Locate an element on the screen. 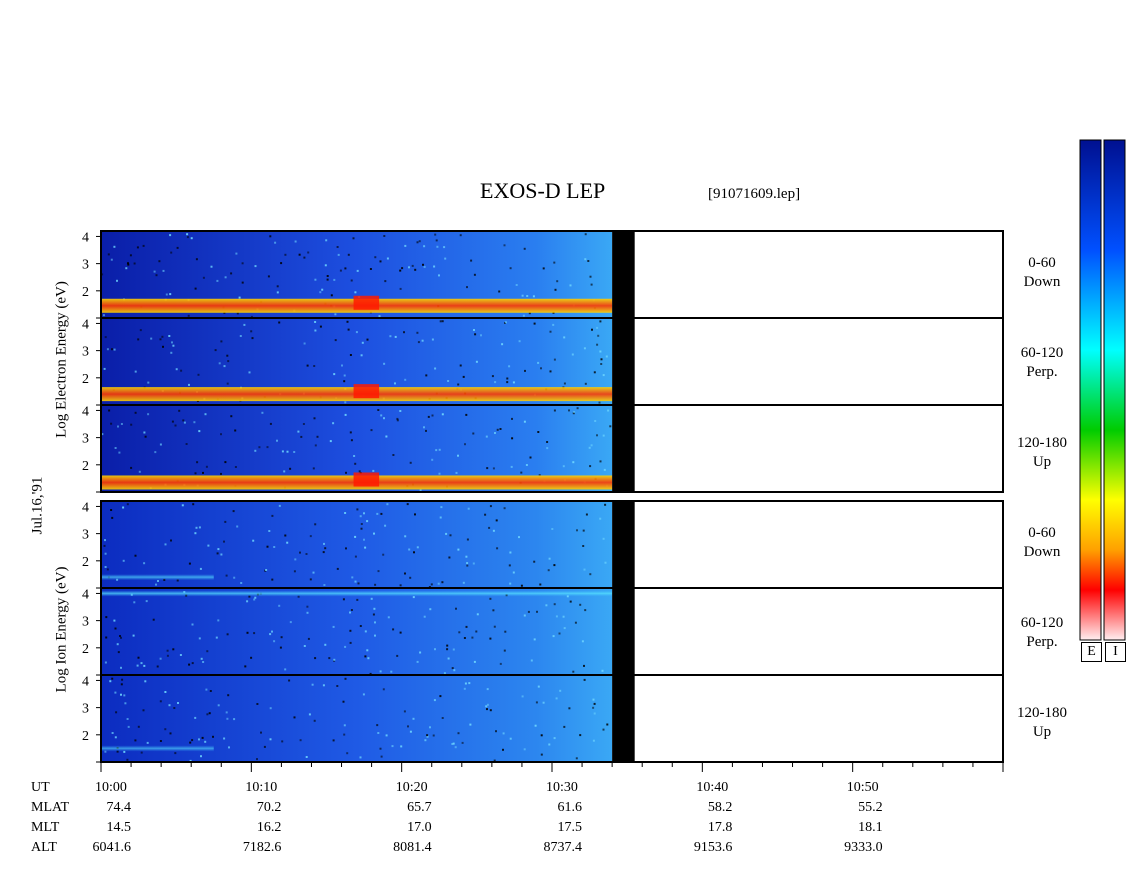 The height and width of the screenshot is (875, 1130). y-tick-label: 3 is located at coordinates (85, 265).